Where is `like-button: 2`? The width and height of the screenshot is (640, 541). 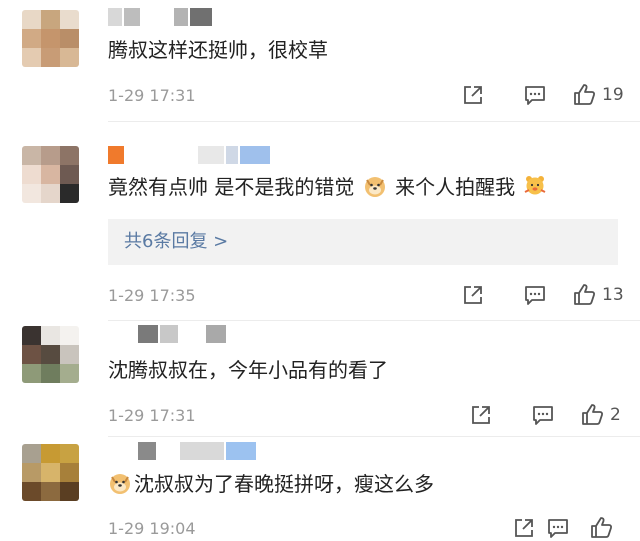 like-button: 2 is located at coordinates (600, 415).